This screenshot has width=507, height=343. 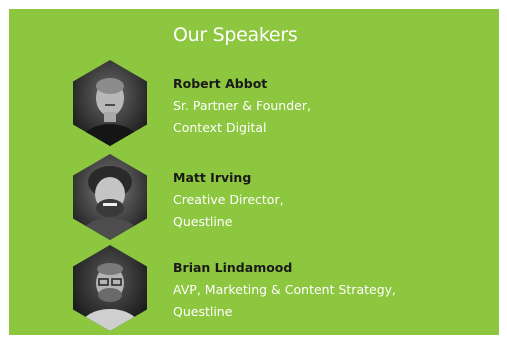 What do you see at coordinates (220, 83) in the screenshot?
I see `speaker-name: Robert Abbot` at bounding box center [220, 83].